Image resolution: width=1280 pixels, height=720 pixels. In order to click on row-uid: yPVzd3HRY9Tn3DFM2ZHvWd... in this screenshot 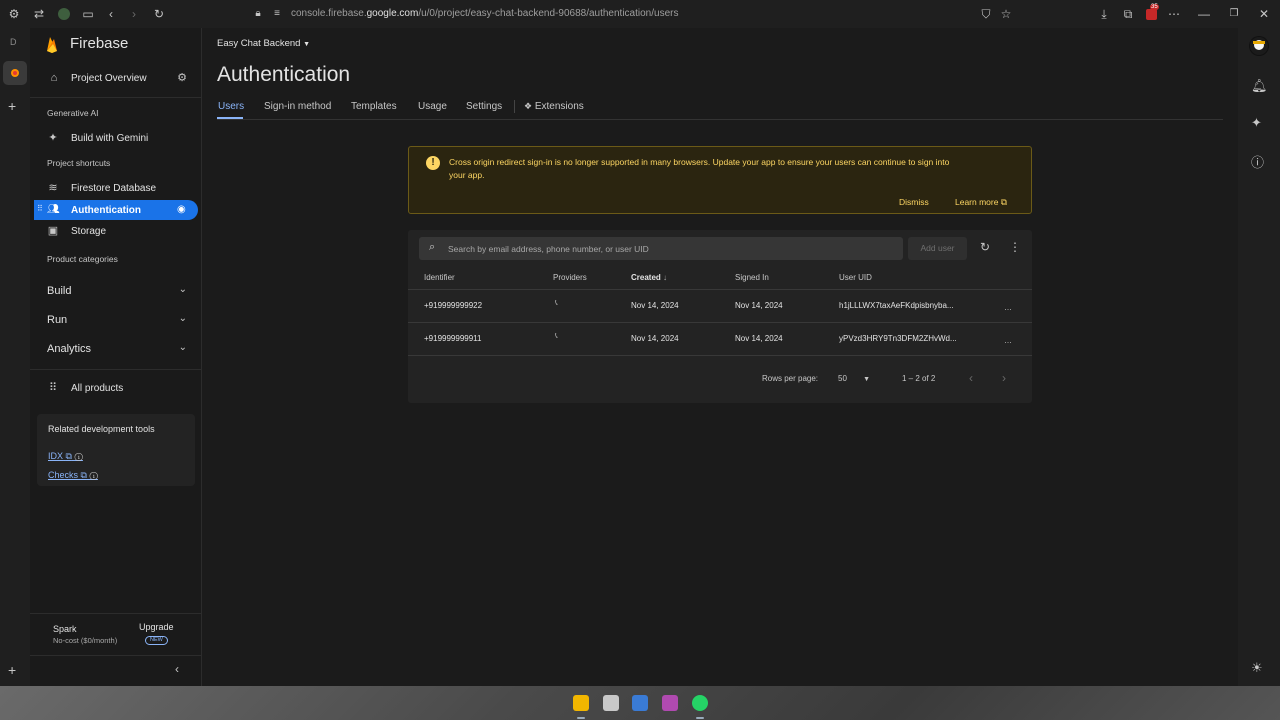, I will do `click(898, 338)`.